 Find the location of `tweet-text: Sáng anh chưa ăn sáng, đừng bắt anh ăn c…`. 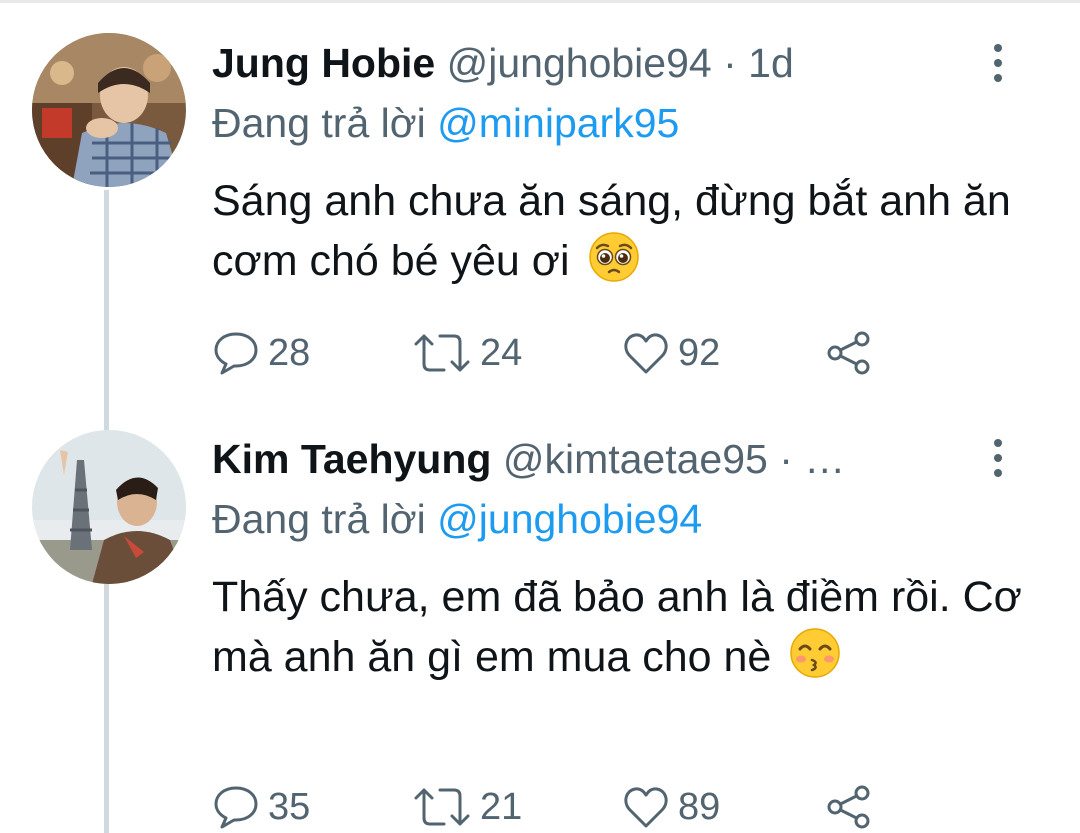

tweet-text: Sáng anh chưa ăn sáng, đừng bắt anh ăn c… is located at coordinates (622, 235).